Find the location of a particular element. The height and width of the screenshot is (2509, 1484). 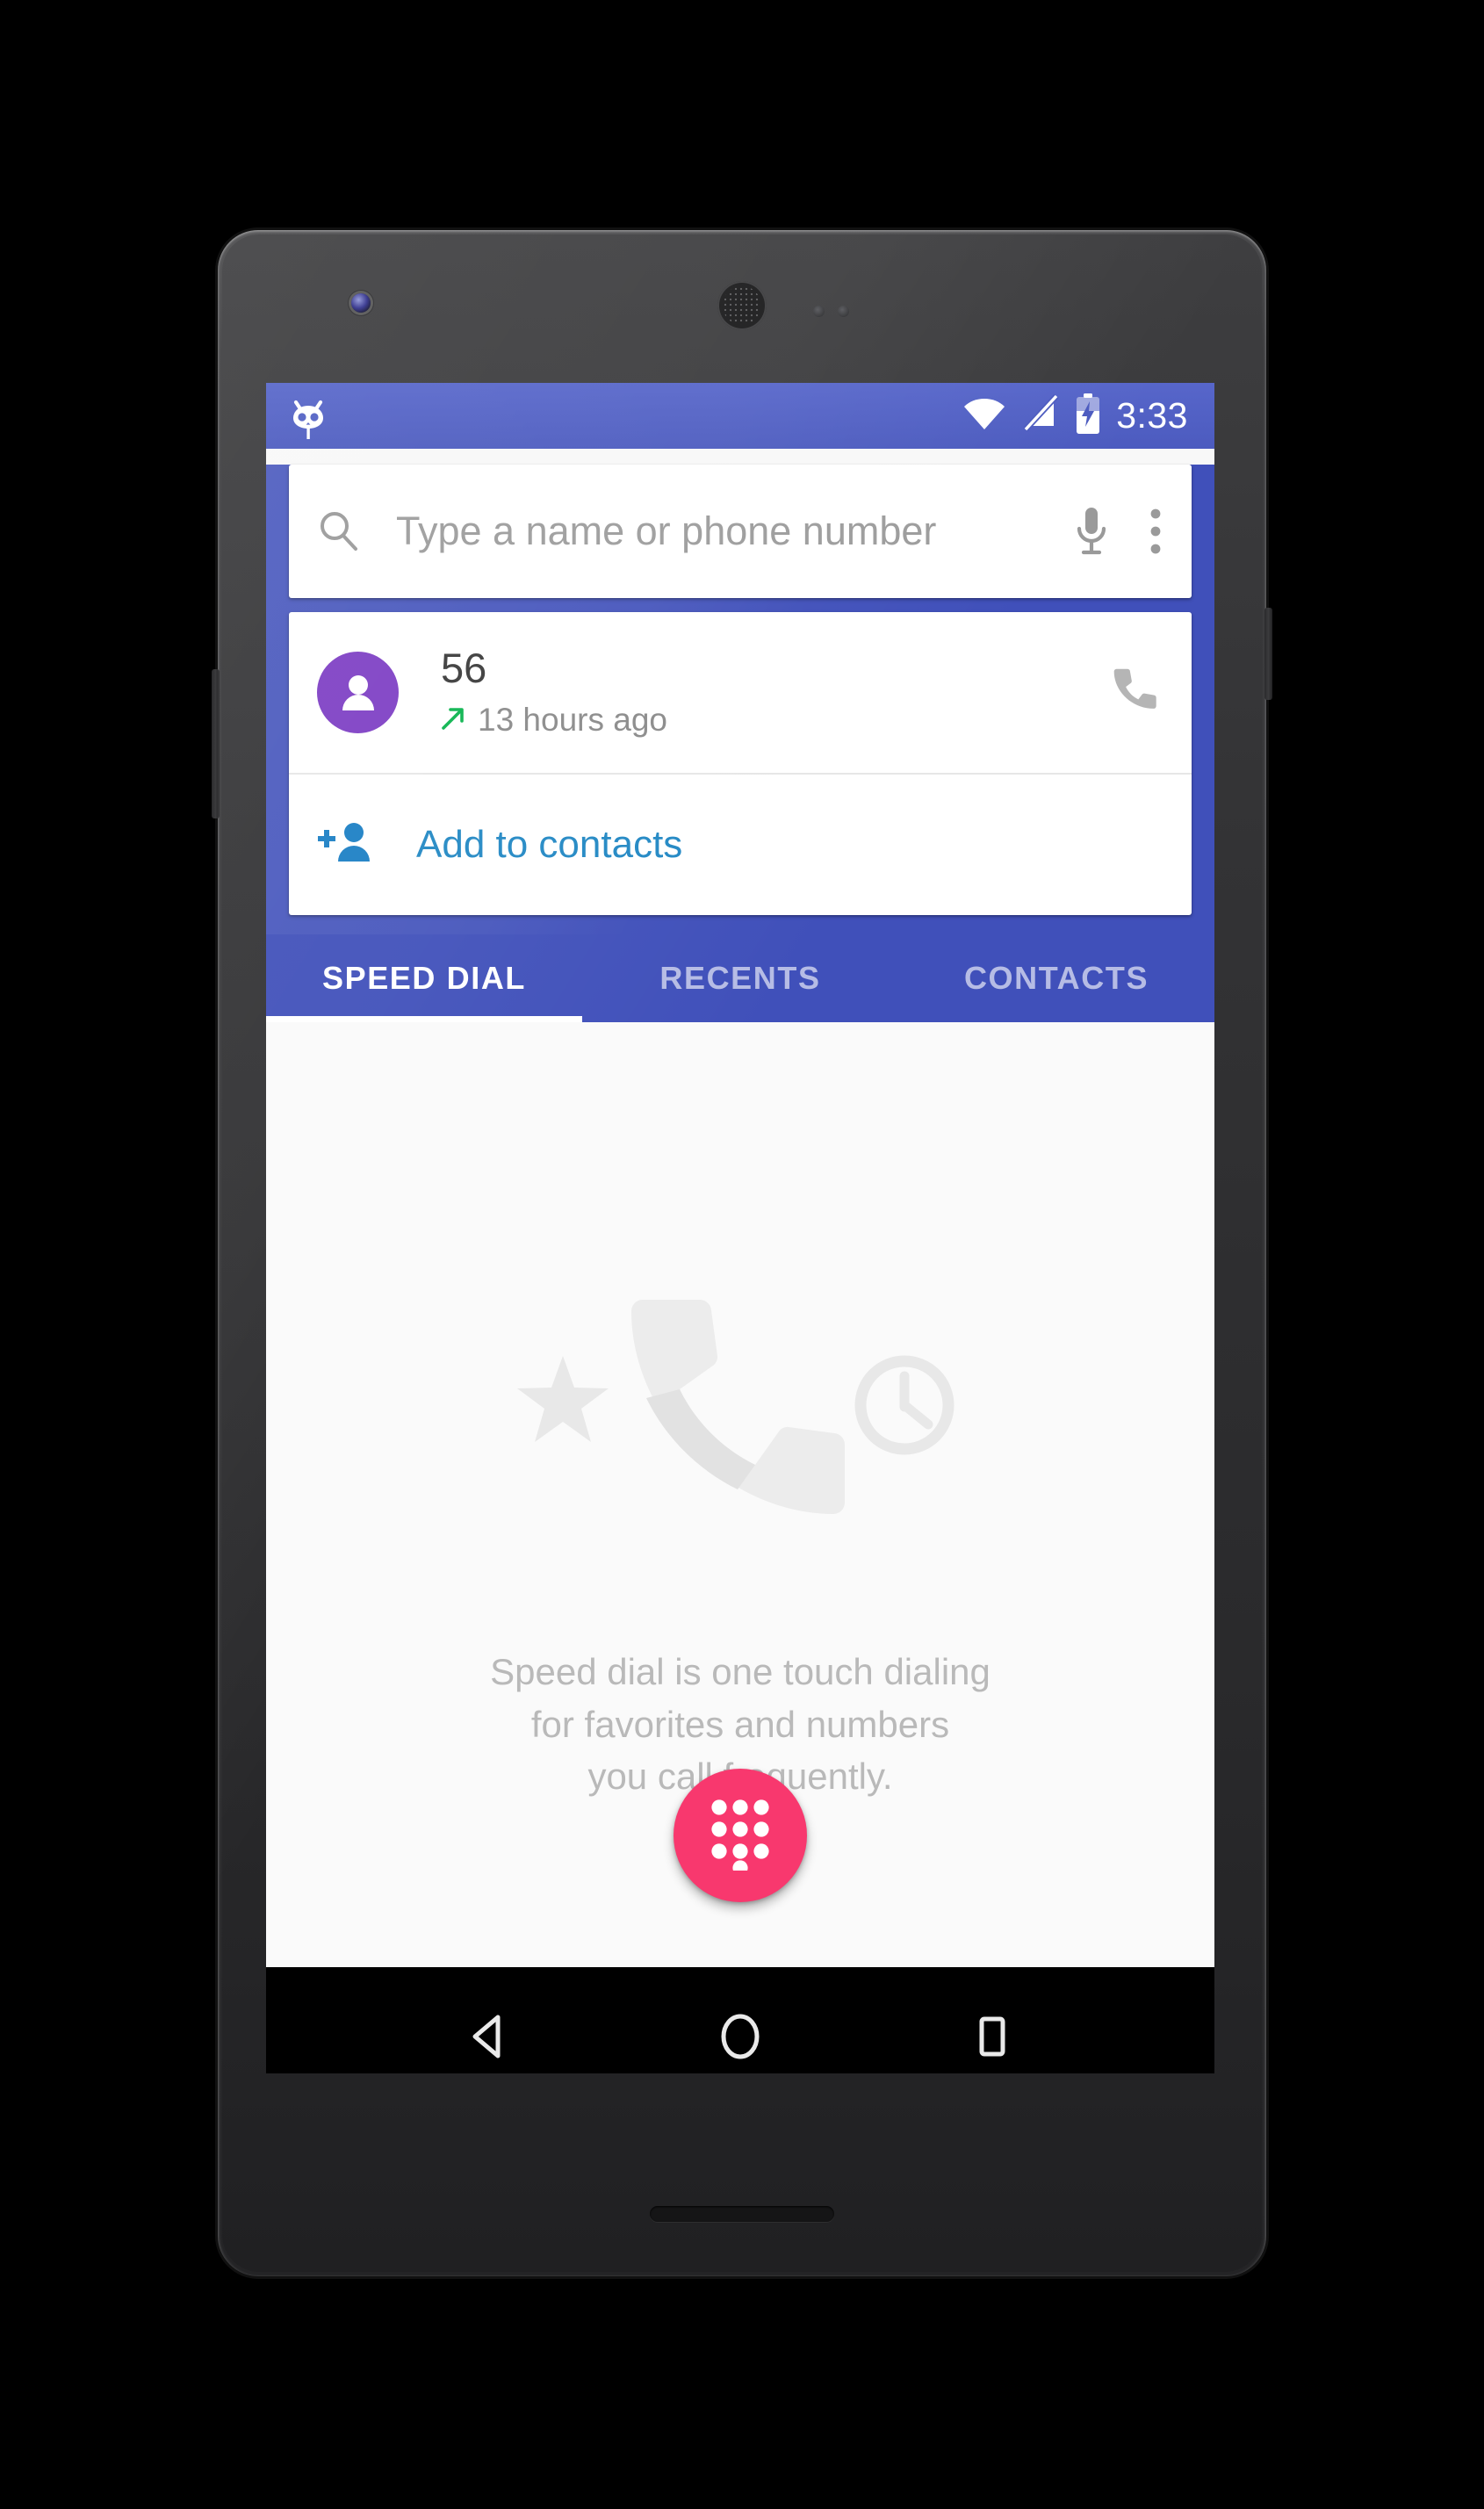

battery-charging-icon is located at coordinates (1088, 415).